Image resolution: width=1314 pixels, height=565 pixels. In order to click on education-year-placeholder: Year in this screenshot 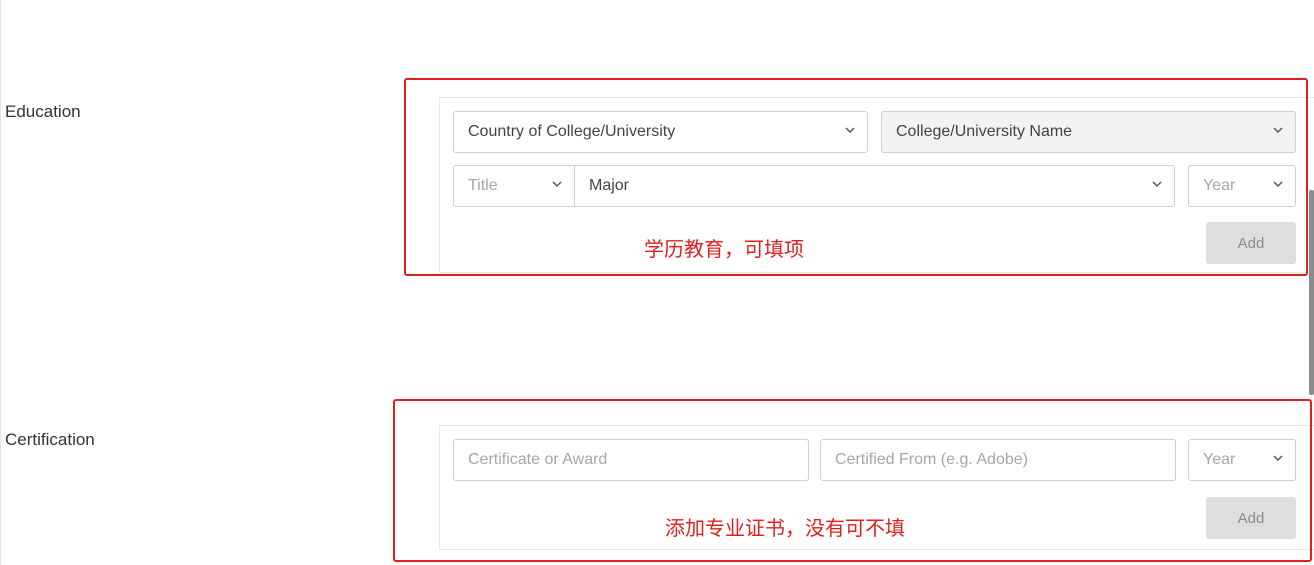, I will do `click(1219, 185)`.